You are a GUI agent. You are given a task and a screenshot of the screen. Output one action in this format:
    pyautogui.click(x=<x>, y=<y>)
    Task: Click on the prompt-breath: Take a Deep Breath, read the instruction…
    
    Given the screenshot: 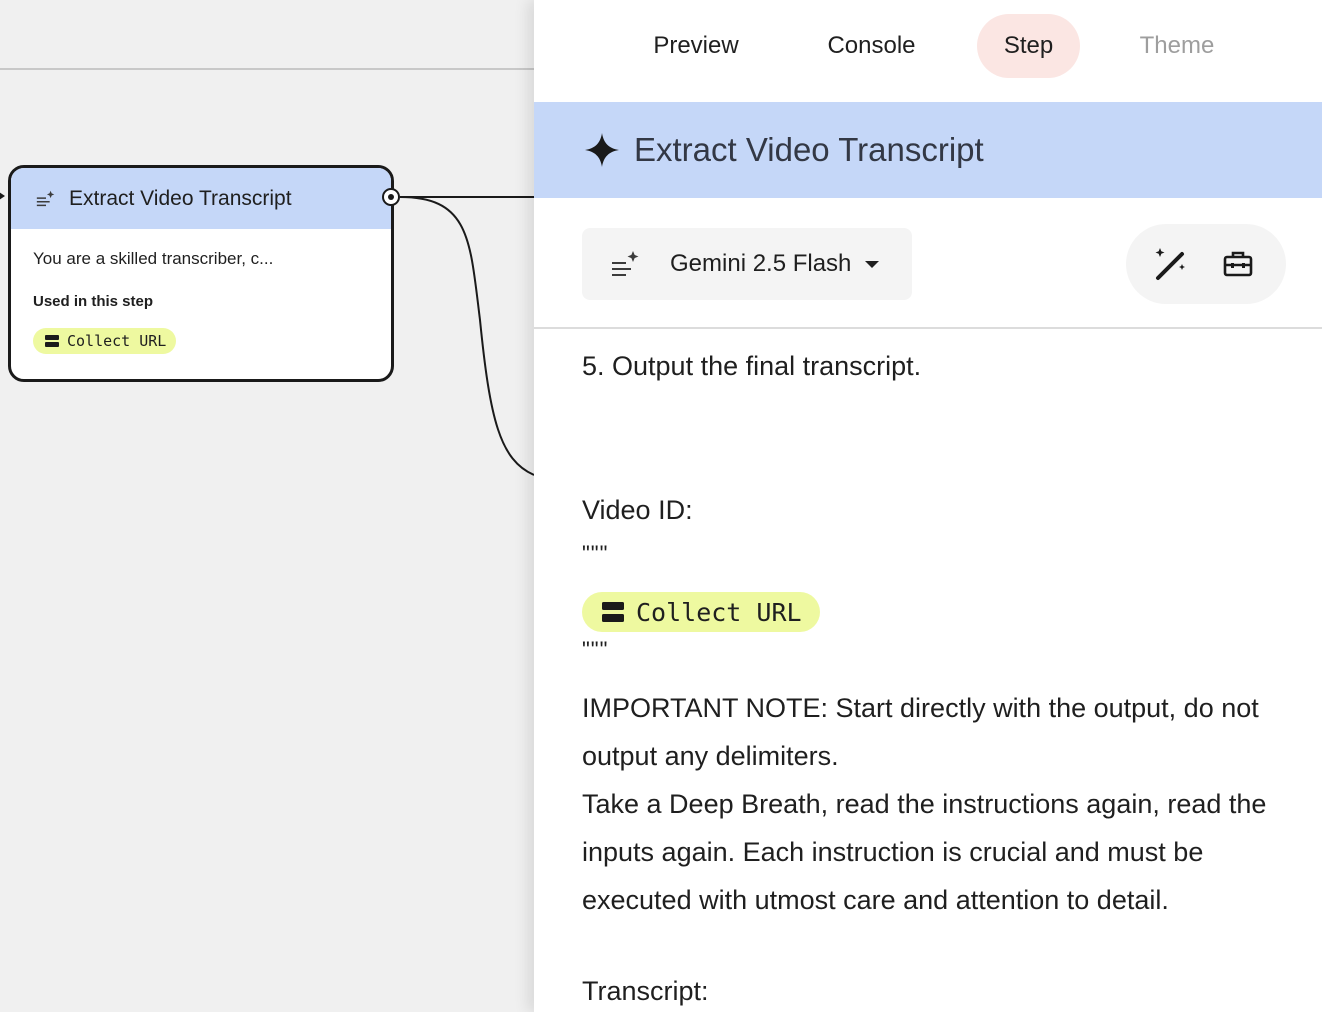 What is the action you would take?
    pyautogui.click(x=924, y=852)
    